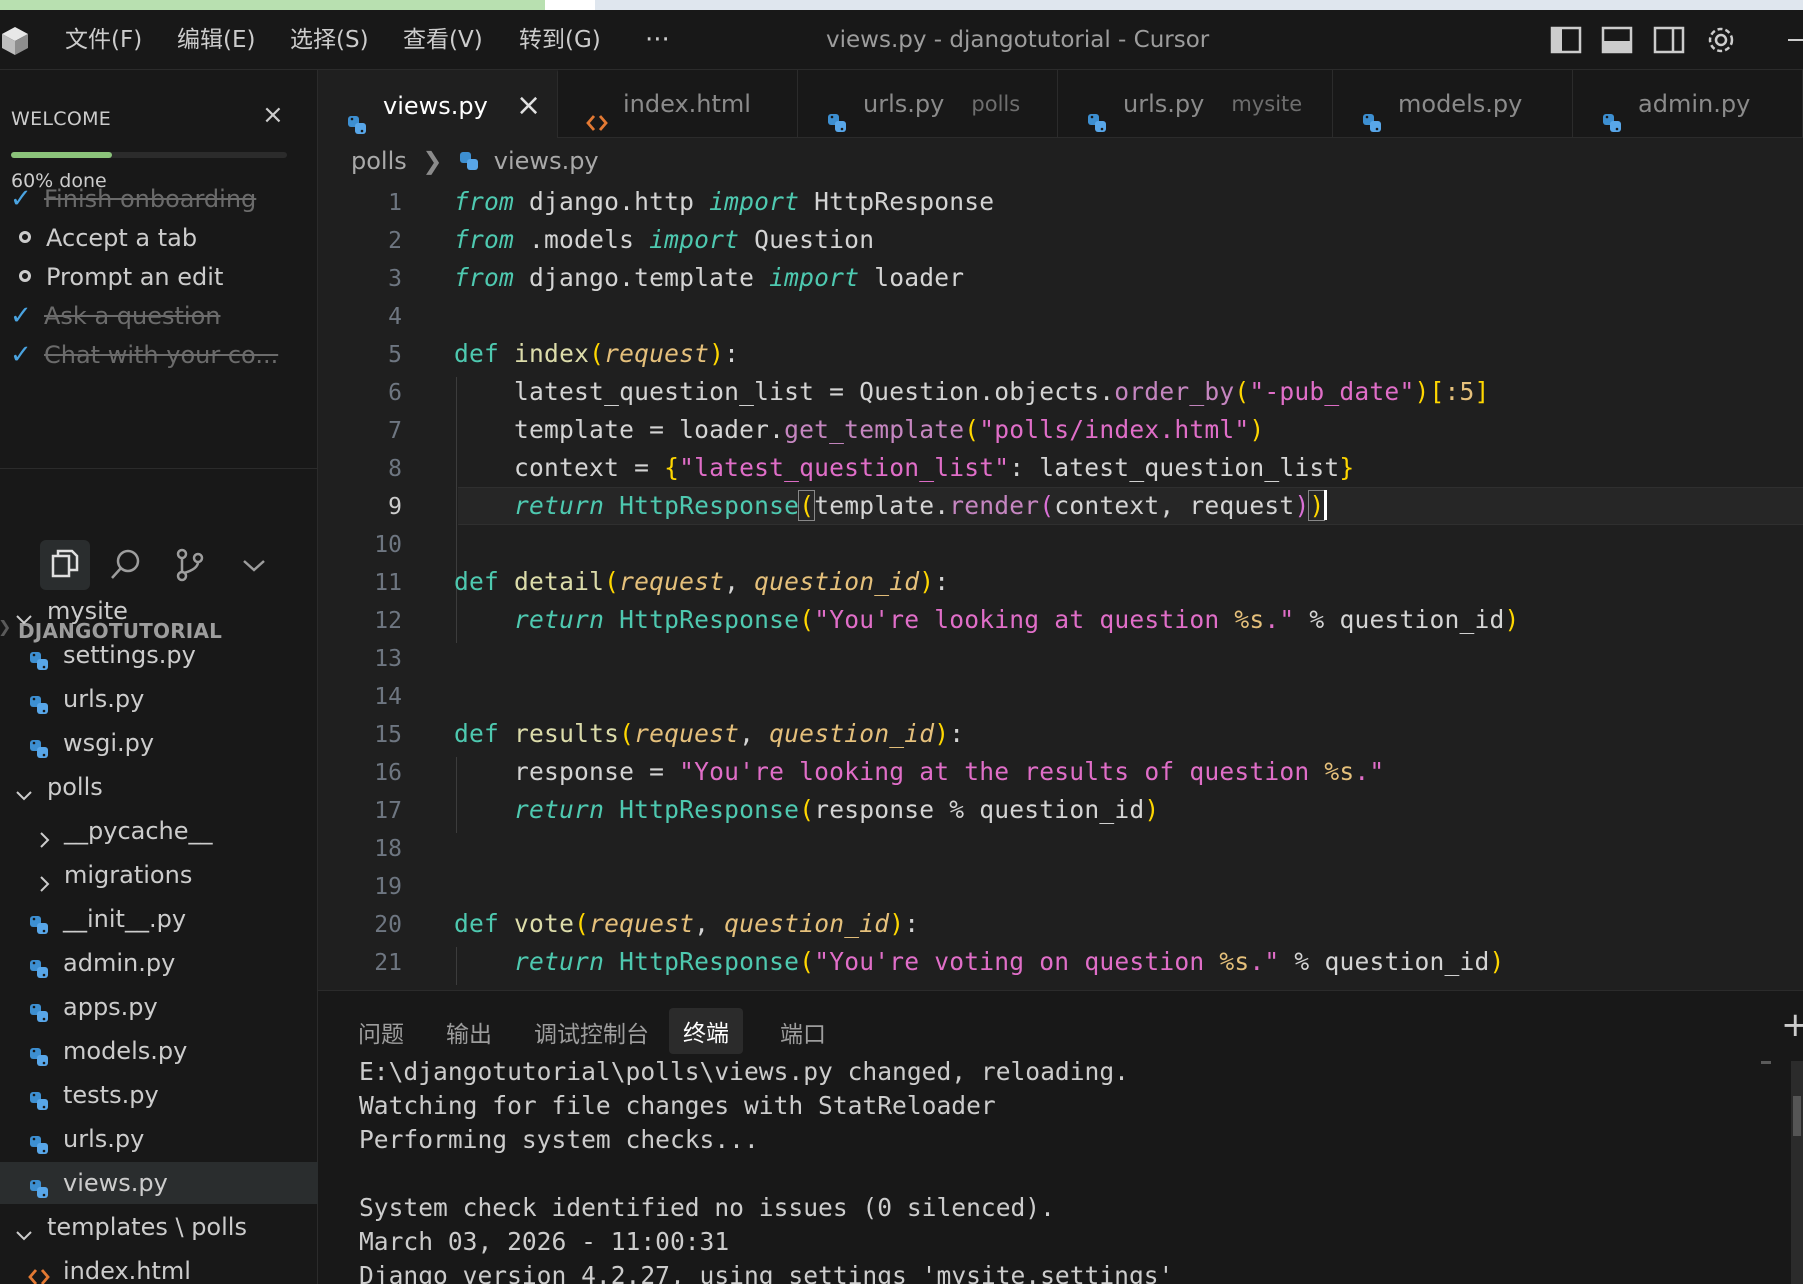 The width and height of the screenshot is (1803, 1284). I want to click on code-line-11: def detail(request, question_id):, so click(702, 581).